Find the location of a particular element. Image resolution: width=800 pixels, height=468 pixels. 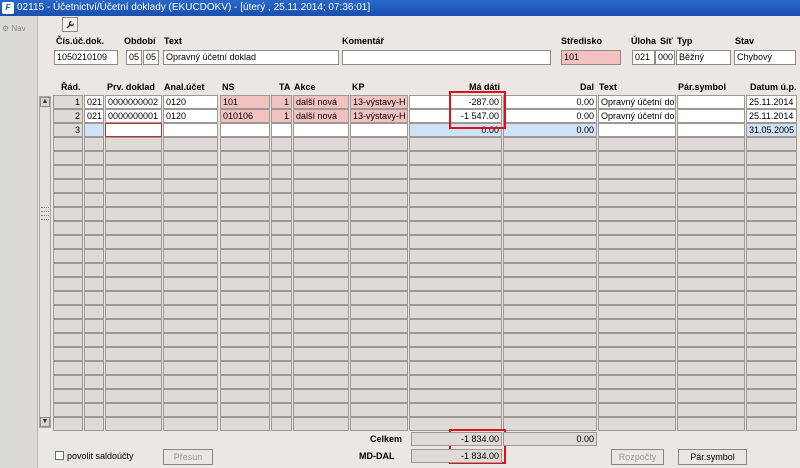

row-1-datum: 25.11.2014 is located at coordinates (771, 102).